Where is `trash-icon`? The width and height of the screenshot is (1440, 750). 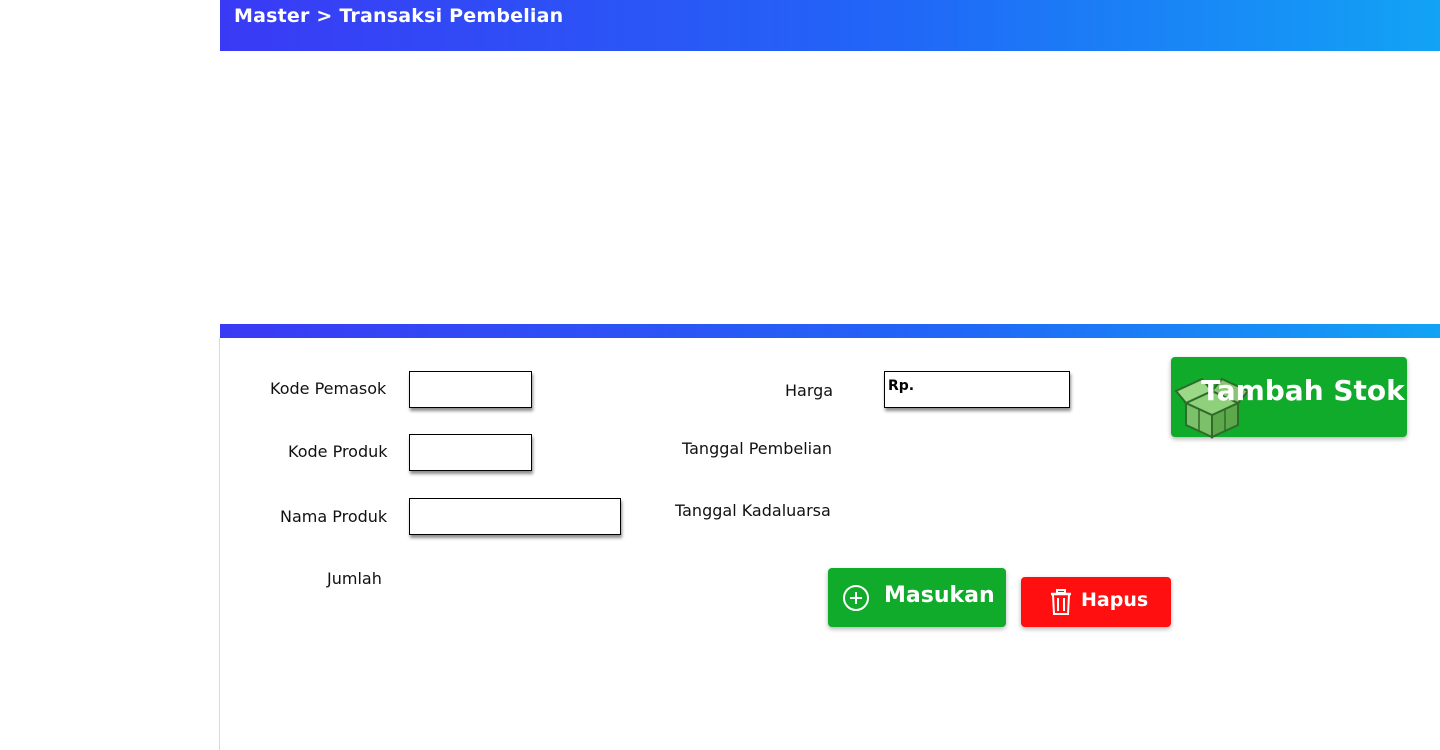 trash-icon is located at coordinates (1061, 602).